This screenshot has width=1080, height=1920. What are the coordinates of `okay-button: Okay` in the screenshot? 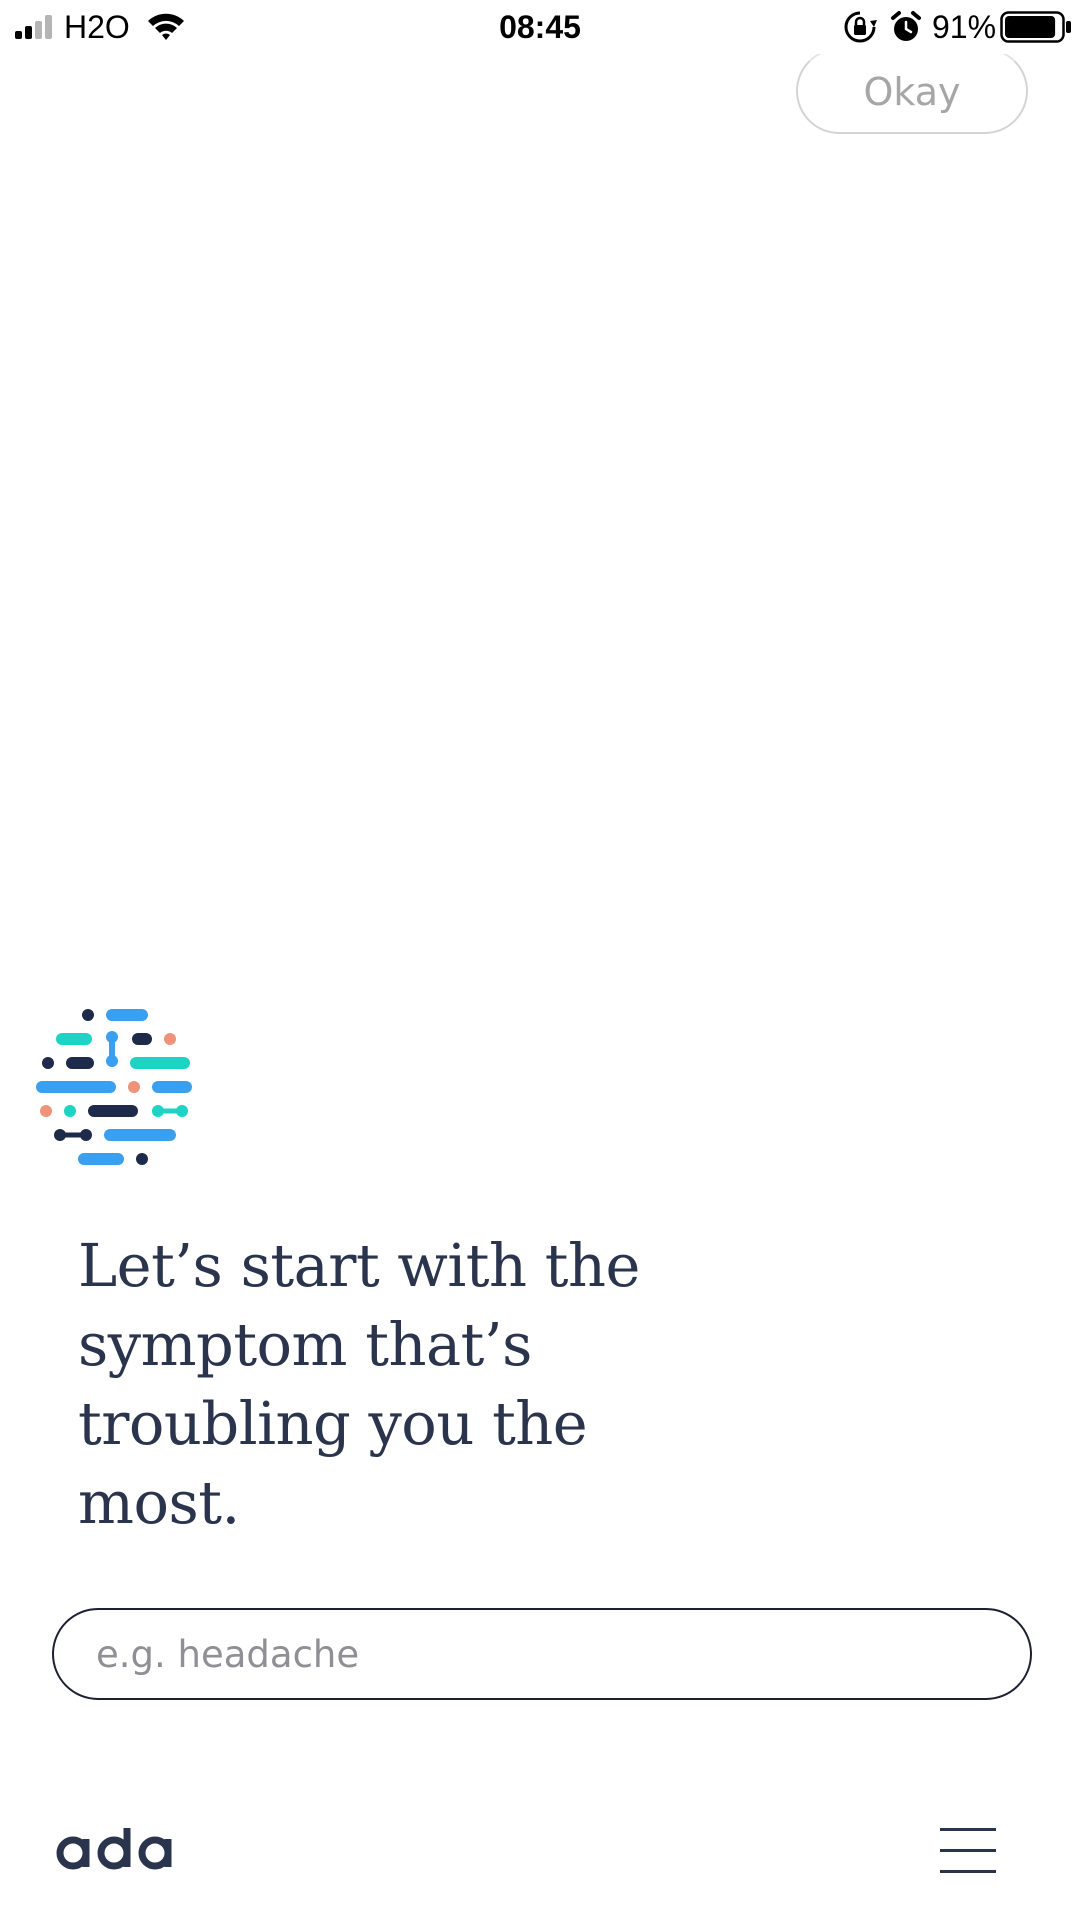 It's located at (912, 94).